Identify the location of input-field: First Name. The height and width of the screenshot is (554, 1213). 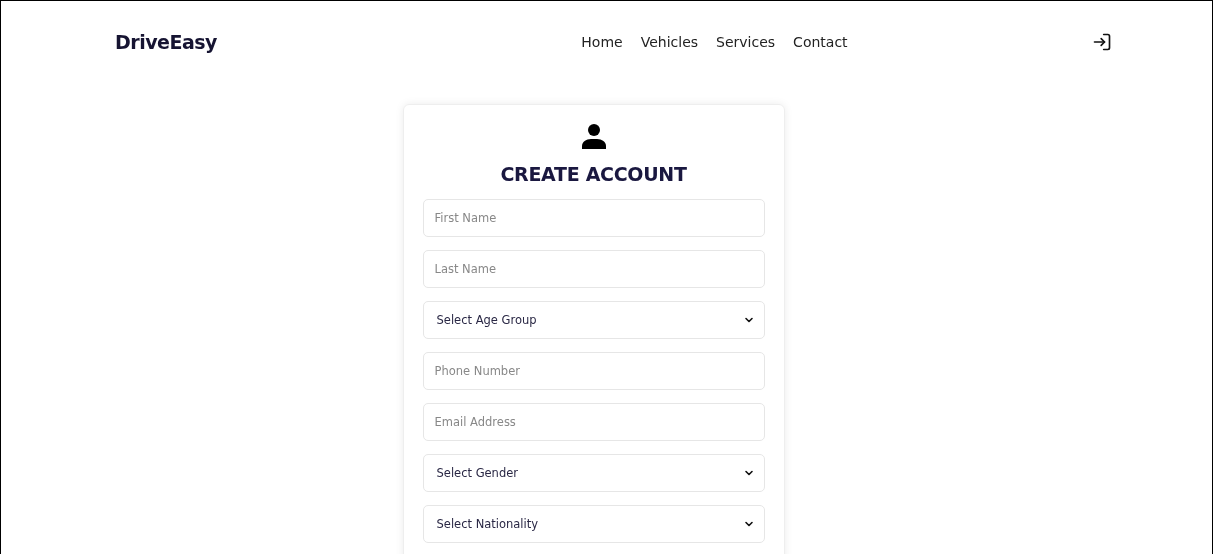
(593, 218).